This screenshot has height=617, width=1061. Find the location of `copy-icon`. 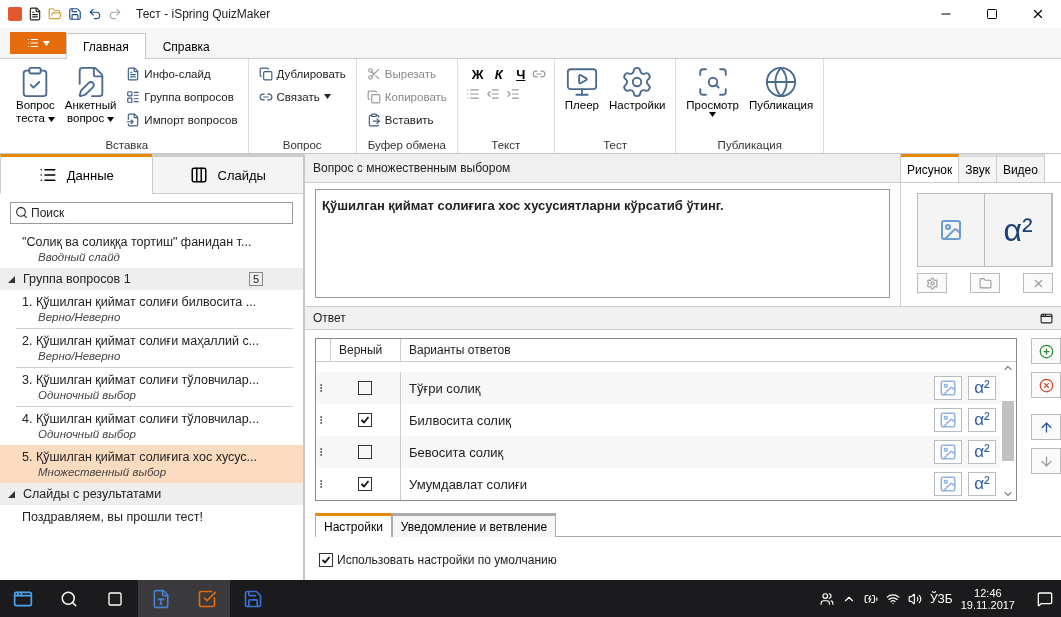

copy-icon is located at coordinates (373, 96).